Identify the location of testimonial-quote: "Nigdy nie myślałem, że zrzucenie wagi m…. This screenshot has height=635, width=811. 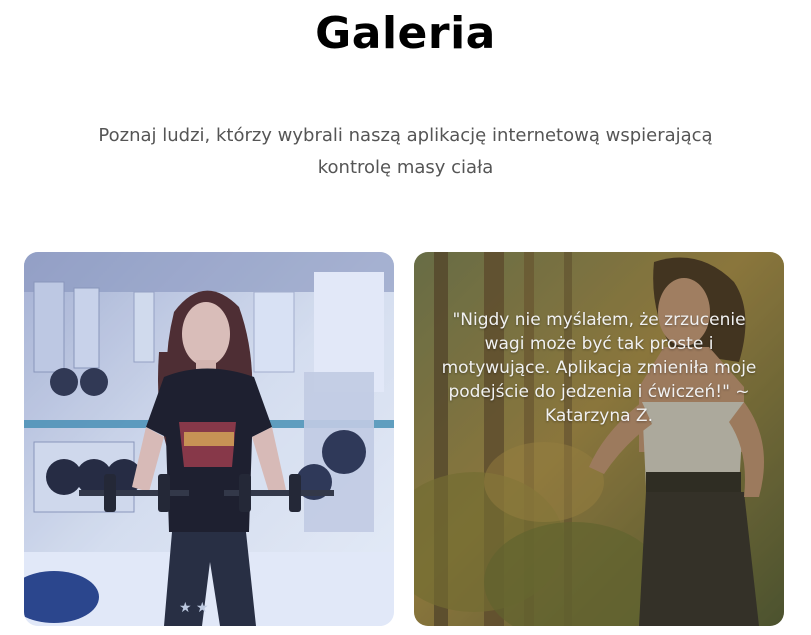
(599, 368).